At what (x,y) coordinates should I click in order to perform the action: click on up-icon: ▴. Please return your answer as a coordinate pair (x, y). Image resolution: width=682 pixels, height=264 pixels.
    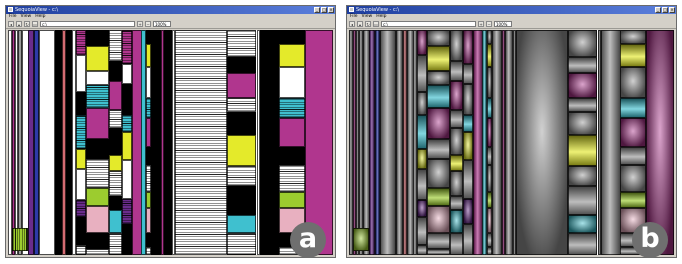
    Looking at the image, I should click on (19, 24).